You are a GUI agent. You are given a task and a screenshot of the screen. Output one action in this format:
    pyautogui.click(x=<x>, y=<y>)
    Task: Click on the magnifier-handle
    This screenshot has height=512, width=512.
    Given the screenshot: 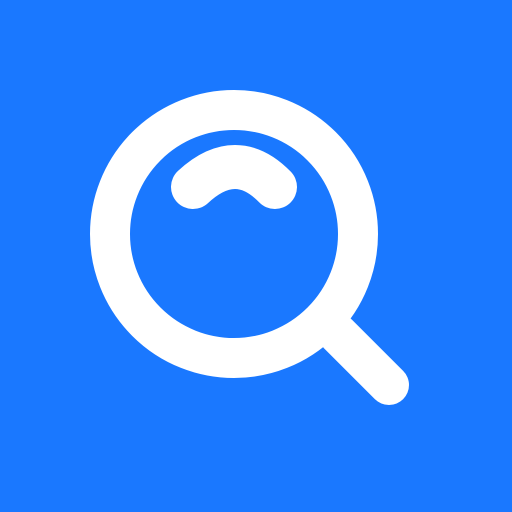 What is the action you would take?
    pyautogui.click(x=363, y=359)
    